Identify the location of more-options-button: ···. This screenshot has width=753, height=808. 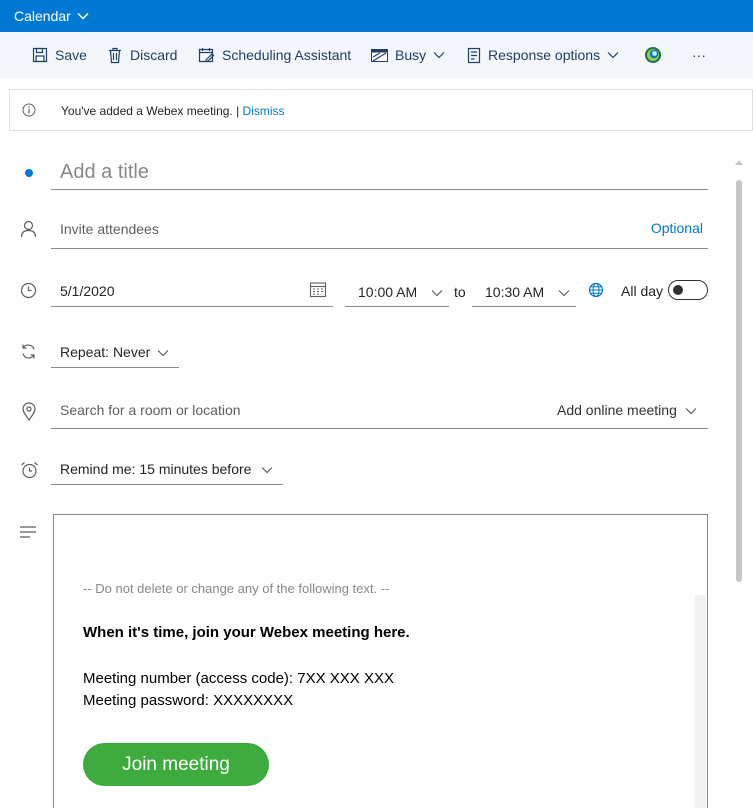
(699, 55).